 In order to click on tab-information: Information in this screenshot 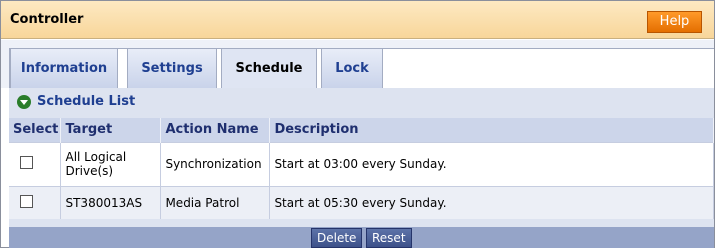, I will do `click(64, 68)`.